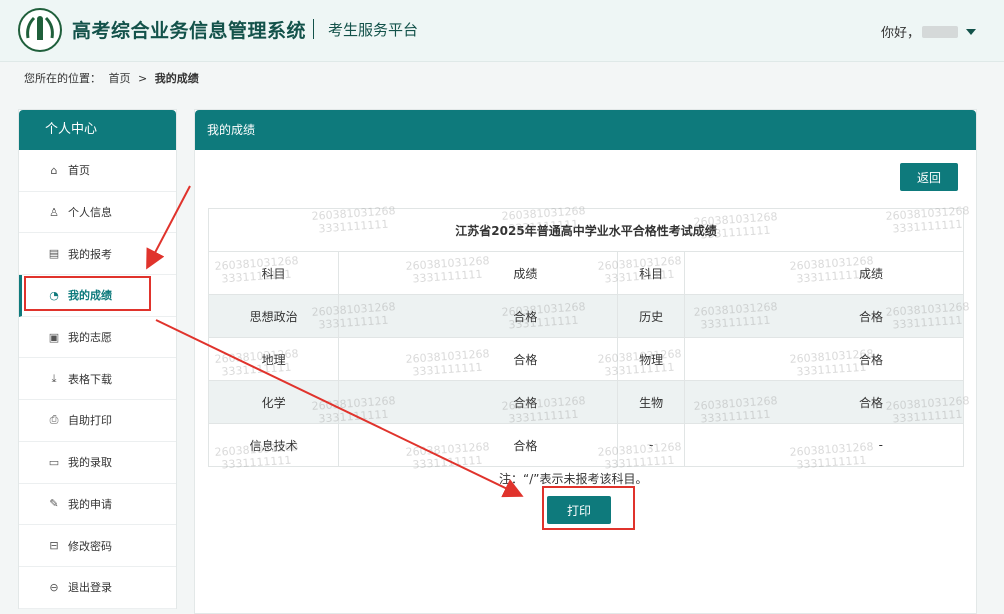 The height and width of the screenshot is (614, 1004). What do you see at coordinates (54, 337) in the screenshot?
I see `document-icon: ▣` at bounding box center [54, 337].